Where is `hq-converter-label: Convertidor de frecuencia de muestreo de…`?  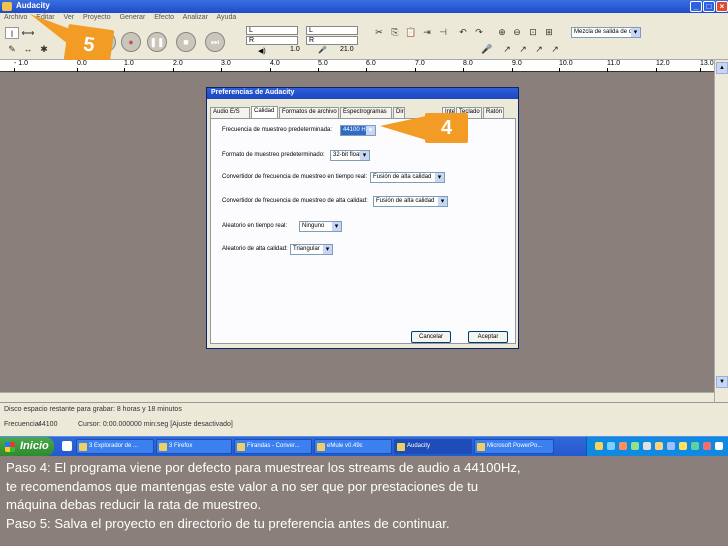 hq-converter-label: Convertidor de frecuencia de muestreo de… is located at coordinates (295, 201).